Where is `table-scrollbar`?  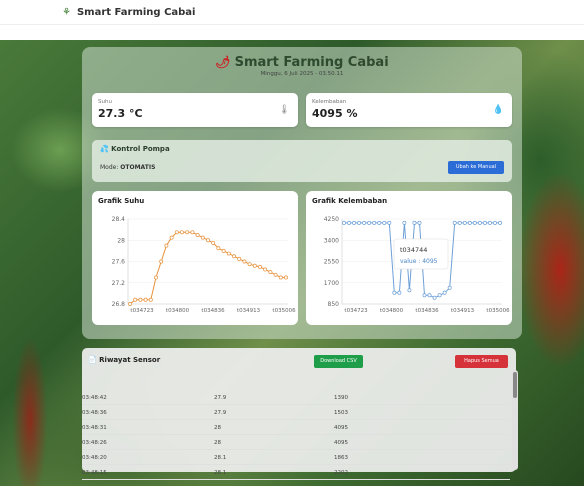 table-scrollbar is located at coordinates (515, 420).